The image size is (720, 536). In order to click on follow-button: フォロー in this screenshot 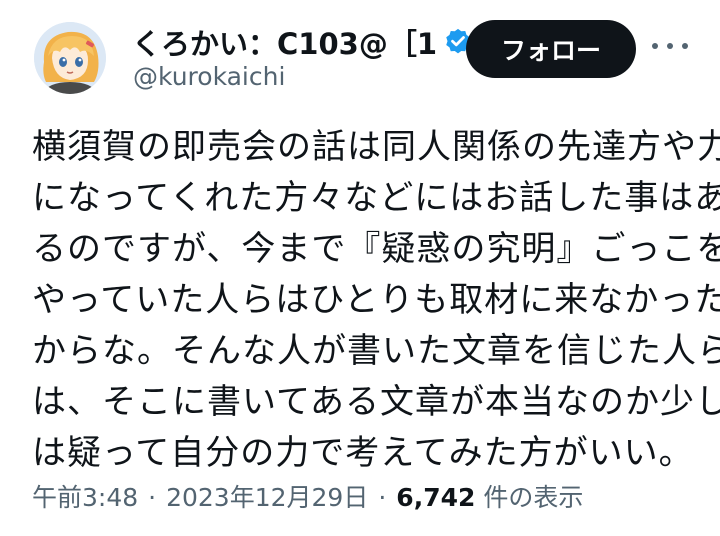, I will do `click(551, 49)`.